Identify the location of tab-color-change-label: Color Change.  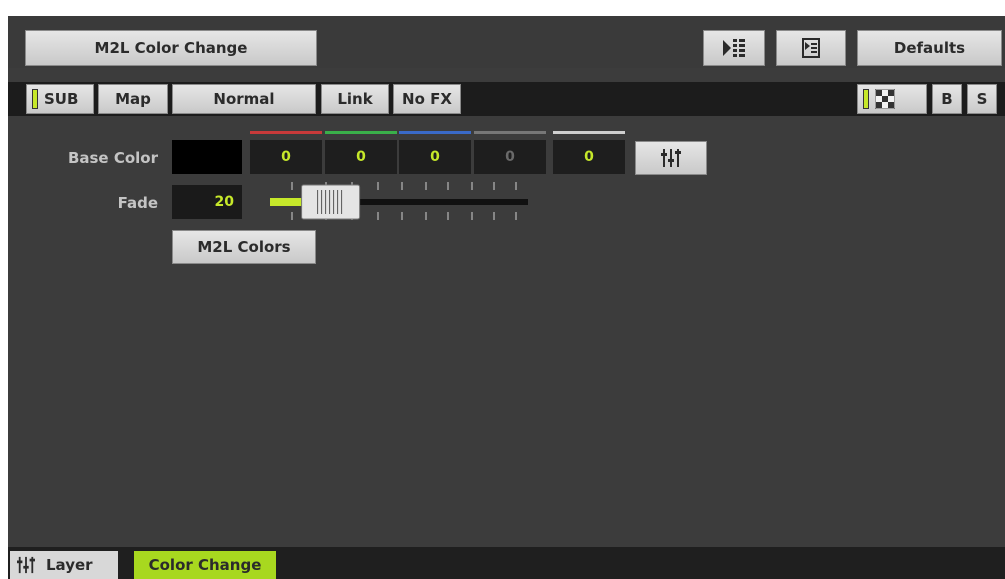
(205, 565).